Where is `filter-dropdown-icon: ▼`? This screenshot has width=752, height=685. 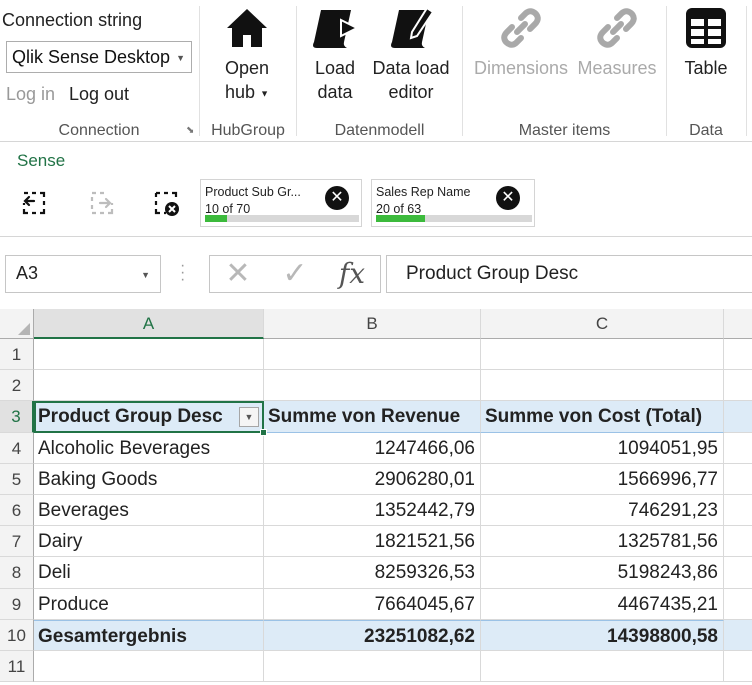
filter-dropdown-icon: ▼ is located at coordinates (249, 417).